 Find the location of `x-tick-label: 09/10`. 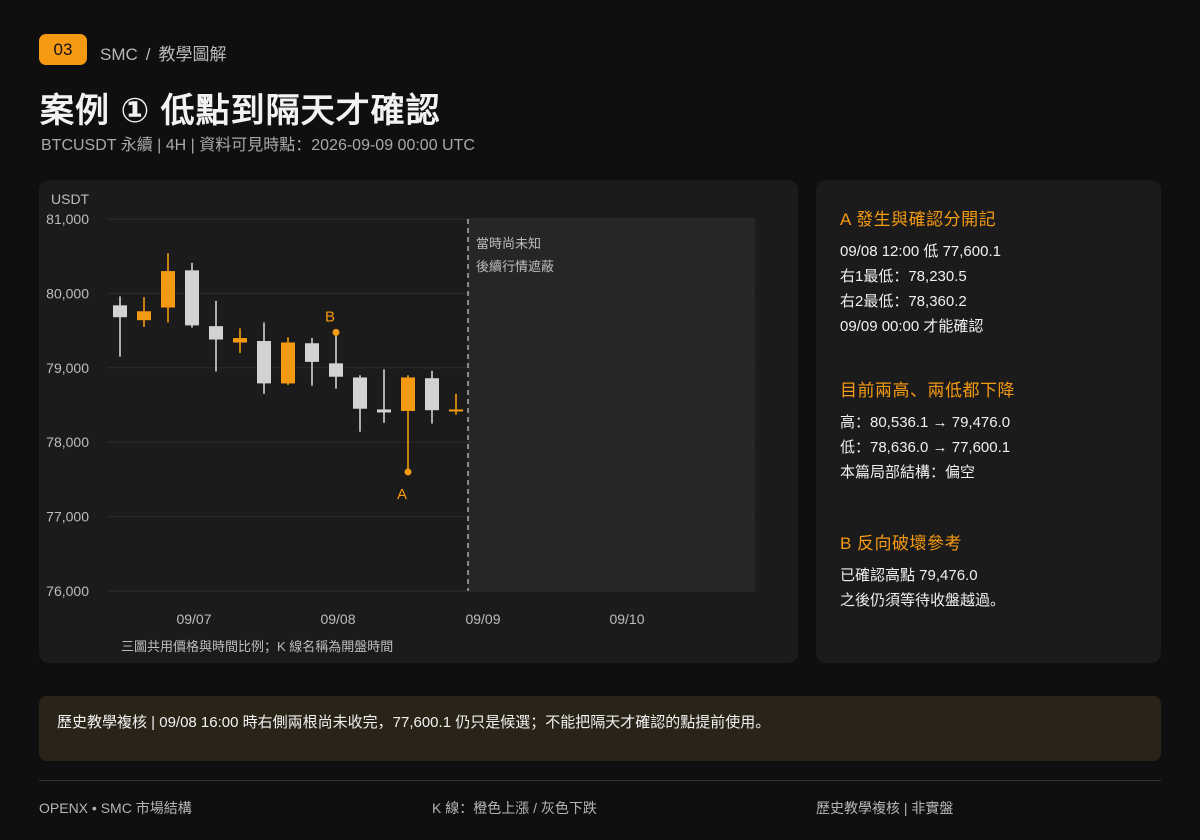

x-tick-label: 09/10 is located at coordinates (626, 619).